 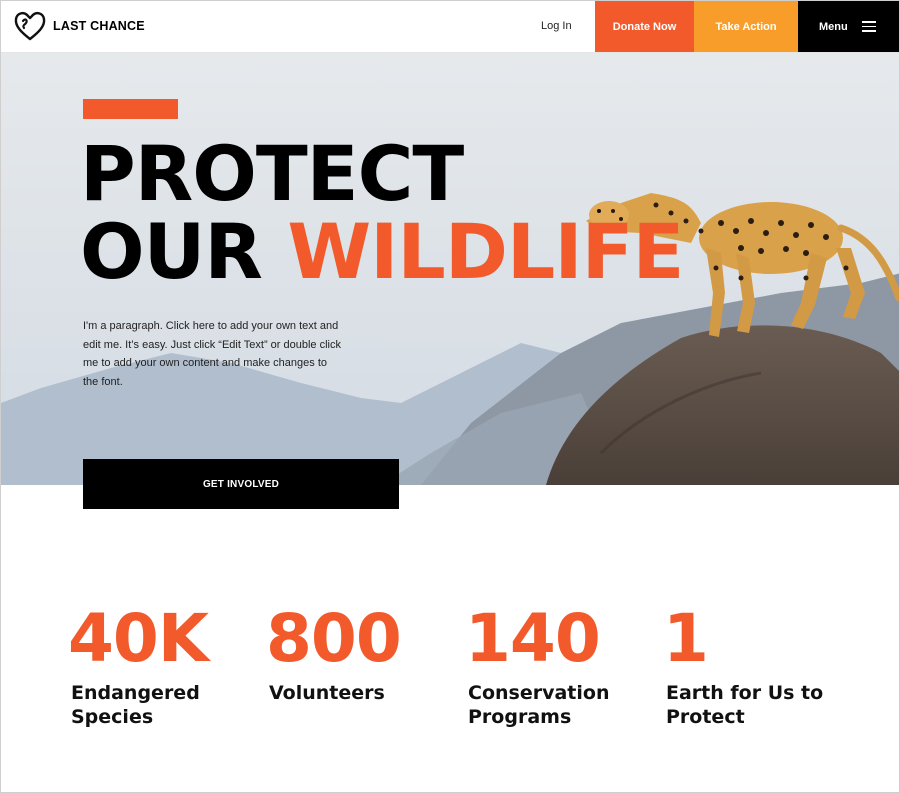 I want to click on hero-headline: PROTECT OUR WILDLIFE, so click(x=382, y=210).